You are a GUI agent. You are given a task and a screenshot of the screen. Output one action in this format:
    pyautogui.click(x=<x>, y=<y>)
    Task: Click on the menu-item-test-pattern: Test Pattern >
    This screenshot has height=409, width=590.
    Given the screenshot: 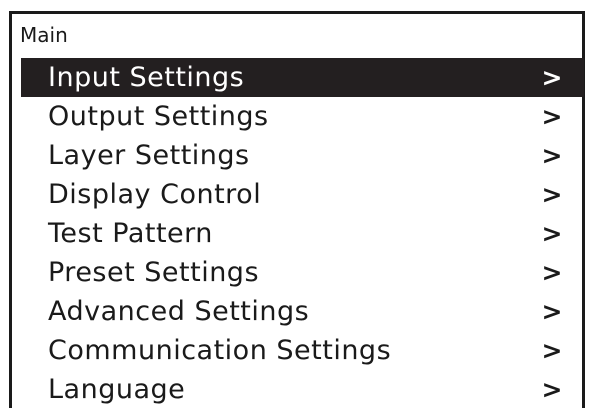 What is the action you would take?
    pyautogui.click(x=302, y=233)
    